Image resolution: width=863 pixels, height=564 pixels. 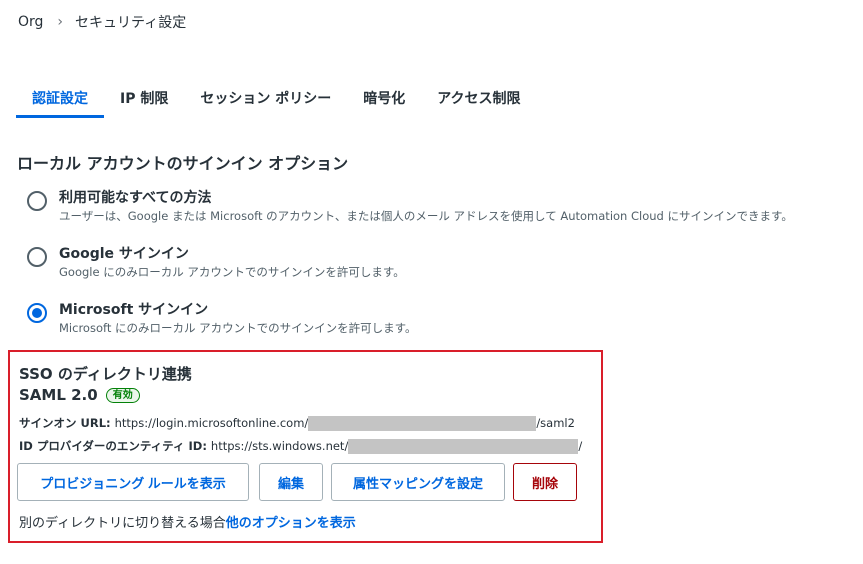 I want to click on radio-label: Google サインイン, so click(x=124, y=254).